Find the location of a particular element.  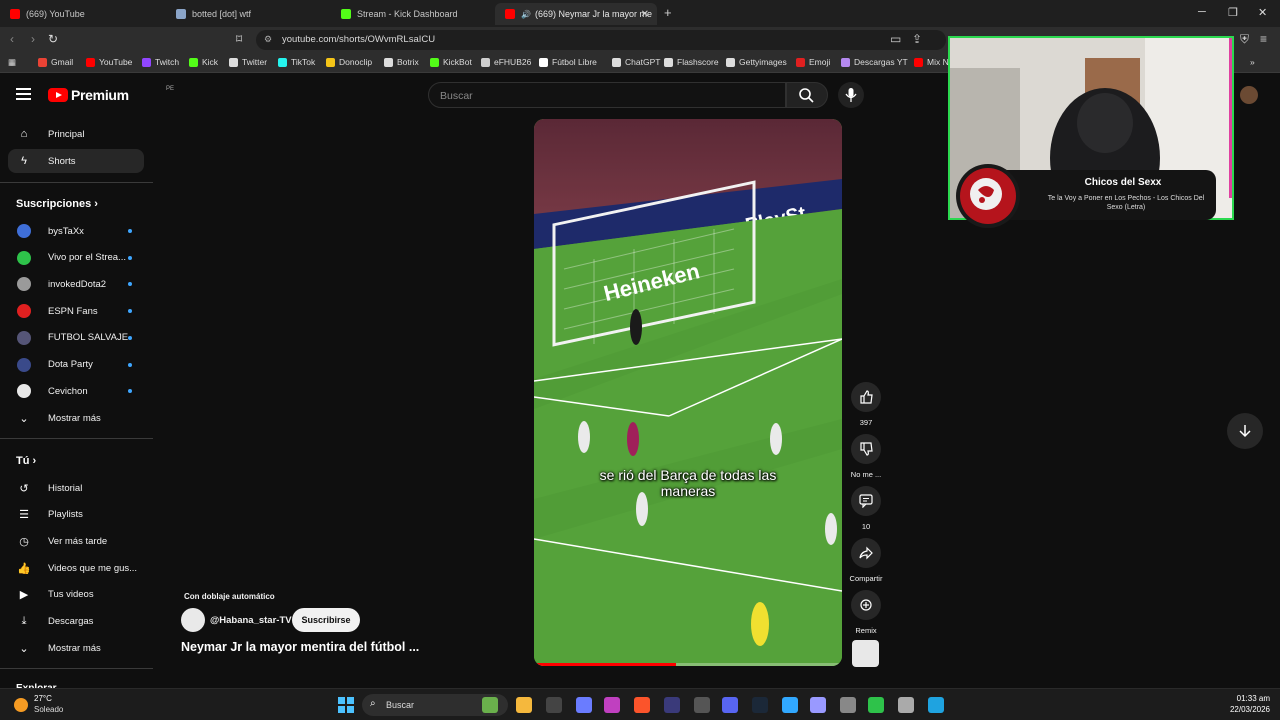

browser-tab: Stream - Kick Dashboard is located at coordinates (412, 14).